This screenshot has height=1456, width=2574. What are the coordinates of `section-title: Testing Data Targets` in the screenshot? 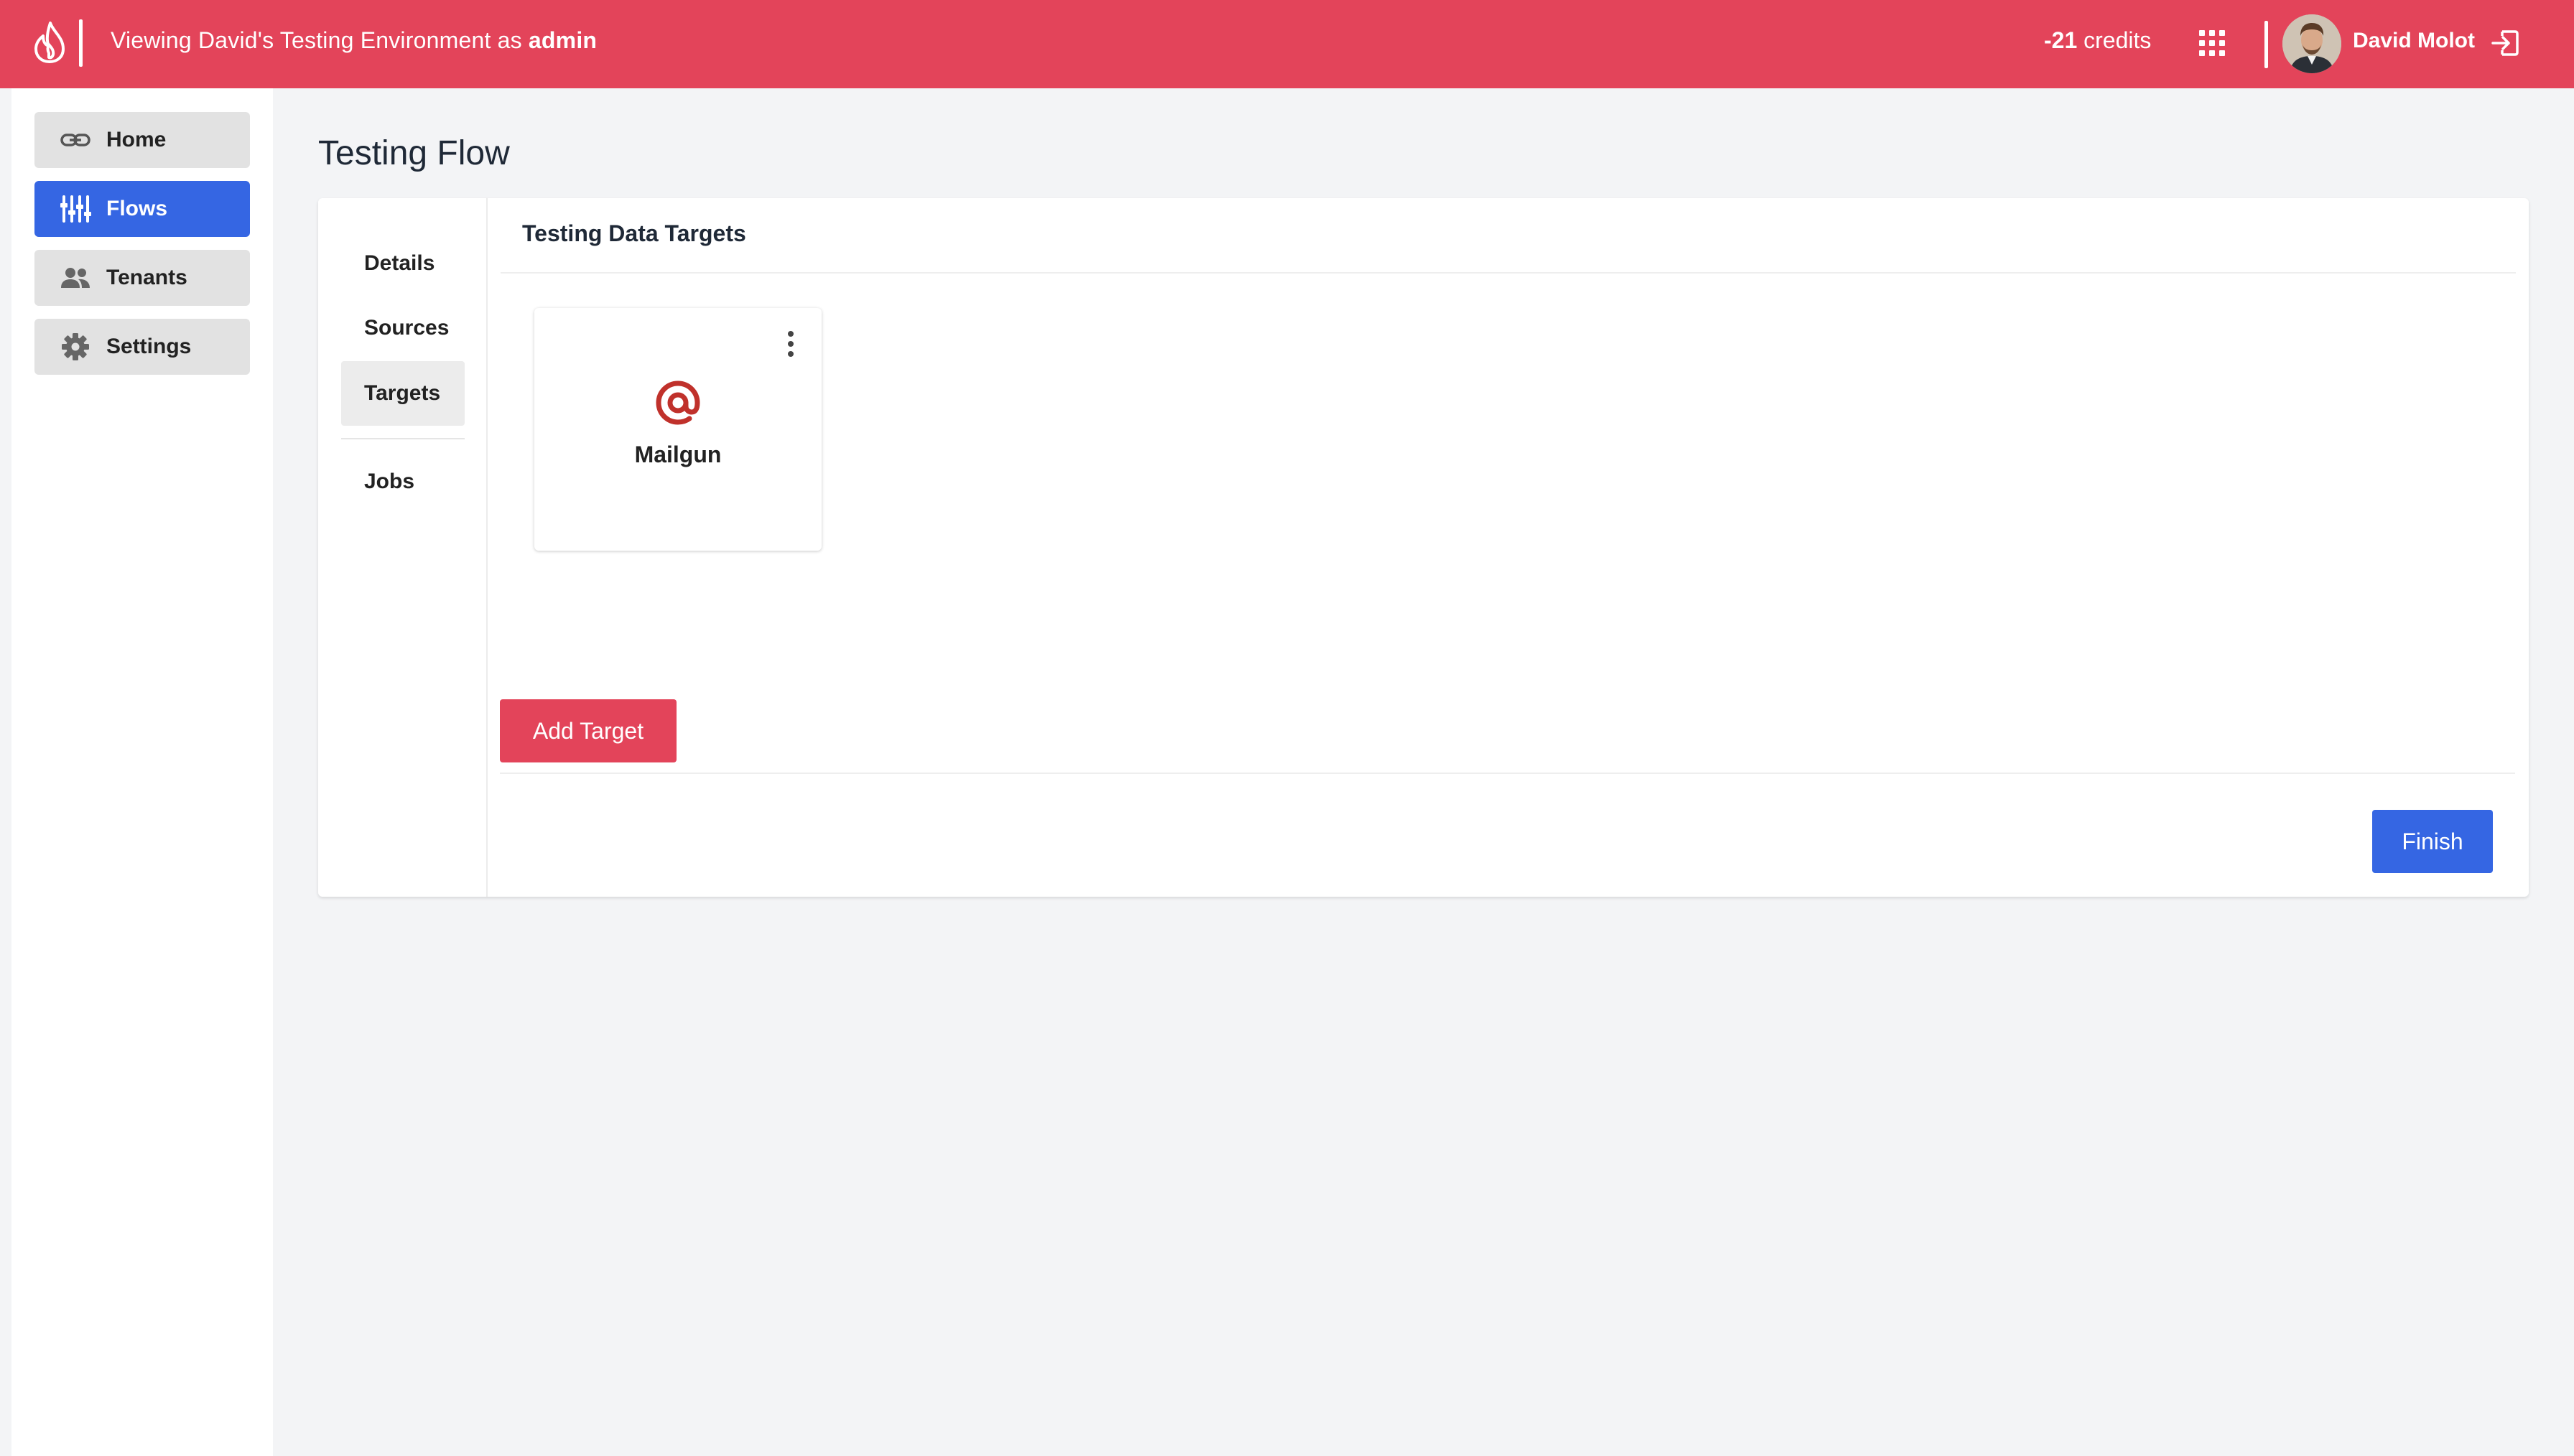 It's located at (634, 233).